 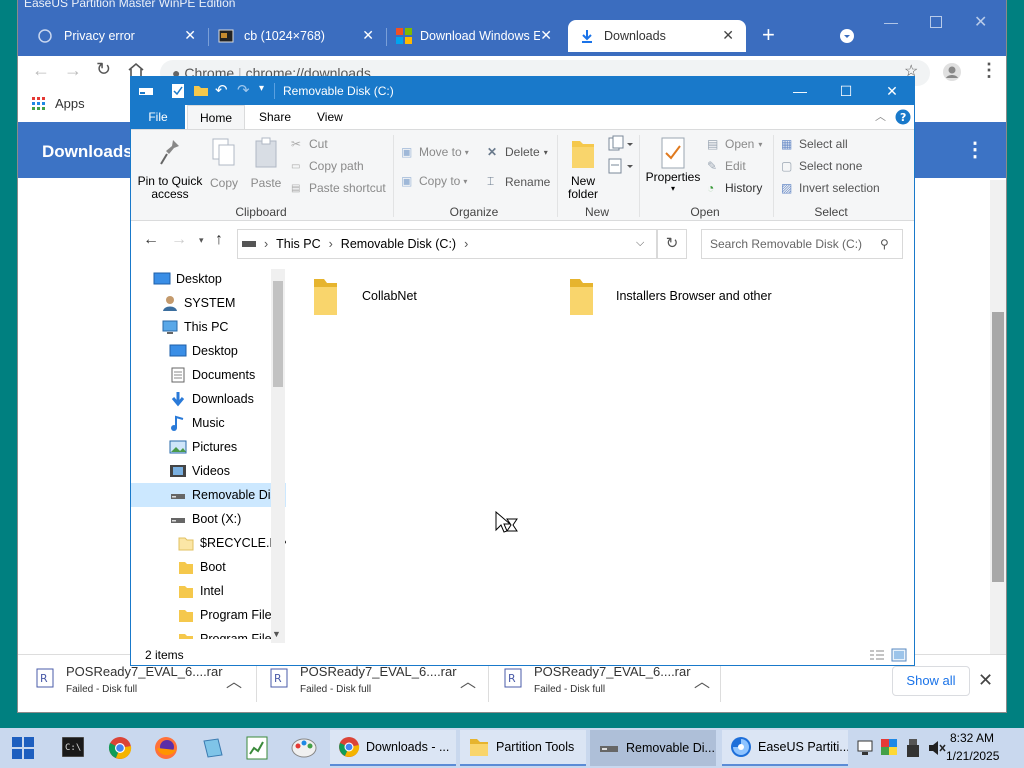 I want to click on downloads-menu-icon: ⋮, so click(x=975, y=150).